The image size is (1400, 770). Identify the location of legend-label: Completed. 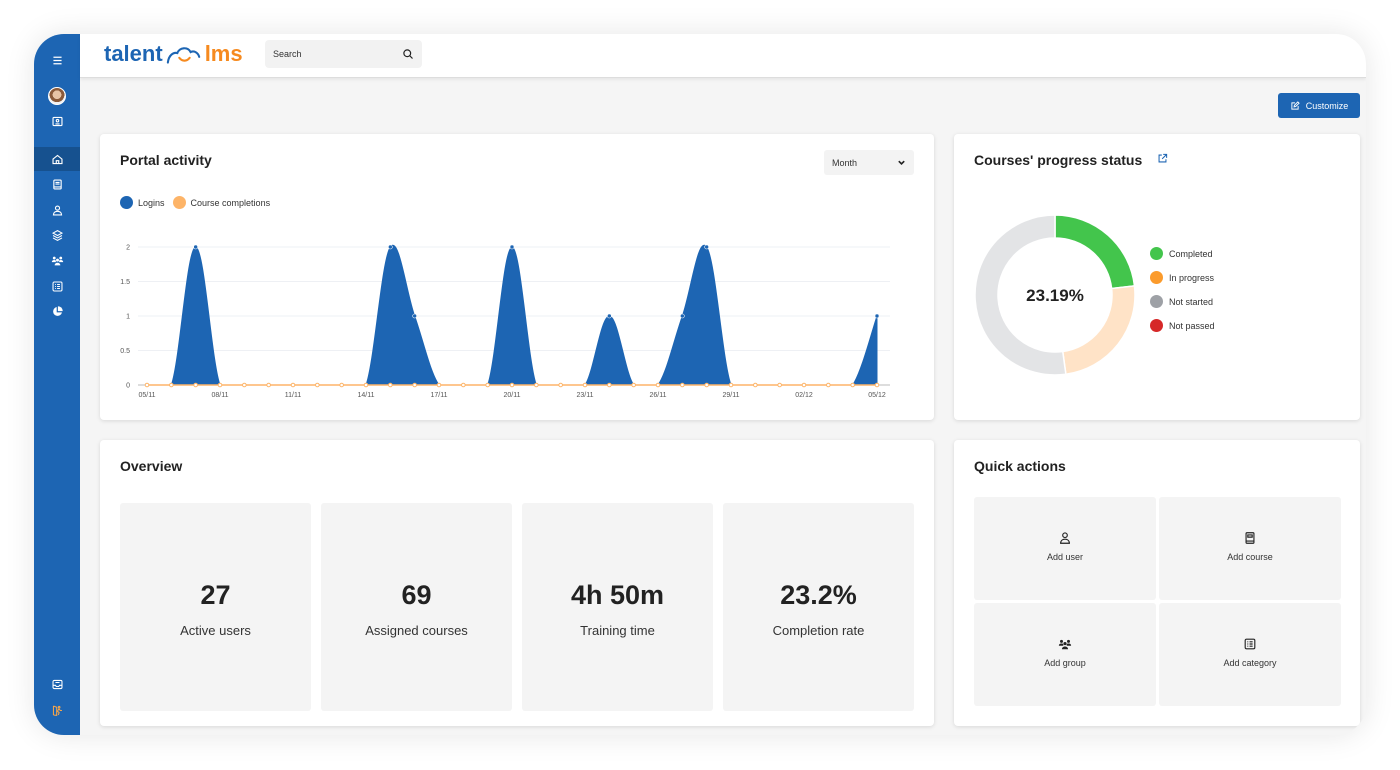
(1191, 253).